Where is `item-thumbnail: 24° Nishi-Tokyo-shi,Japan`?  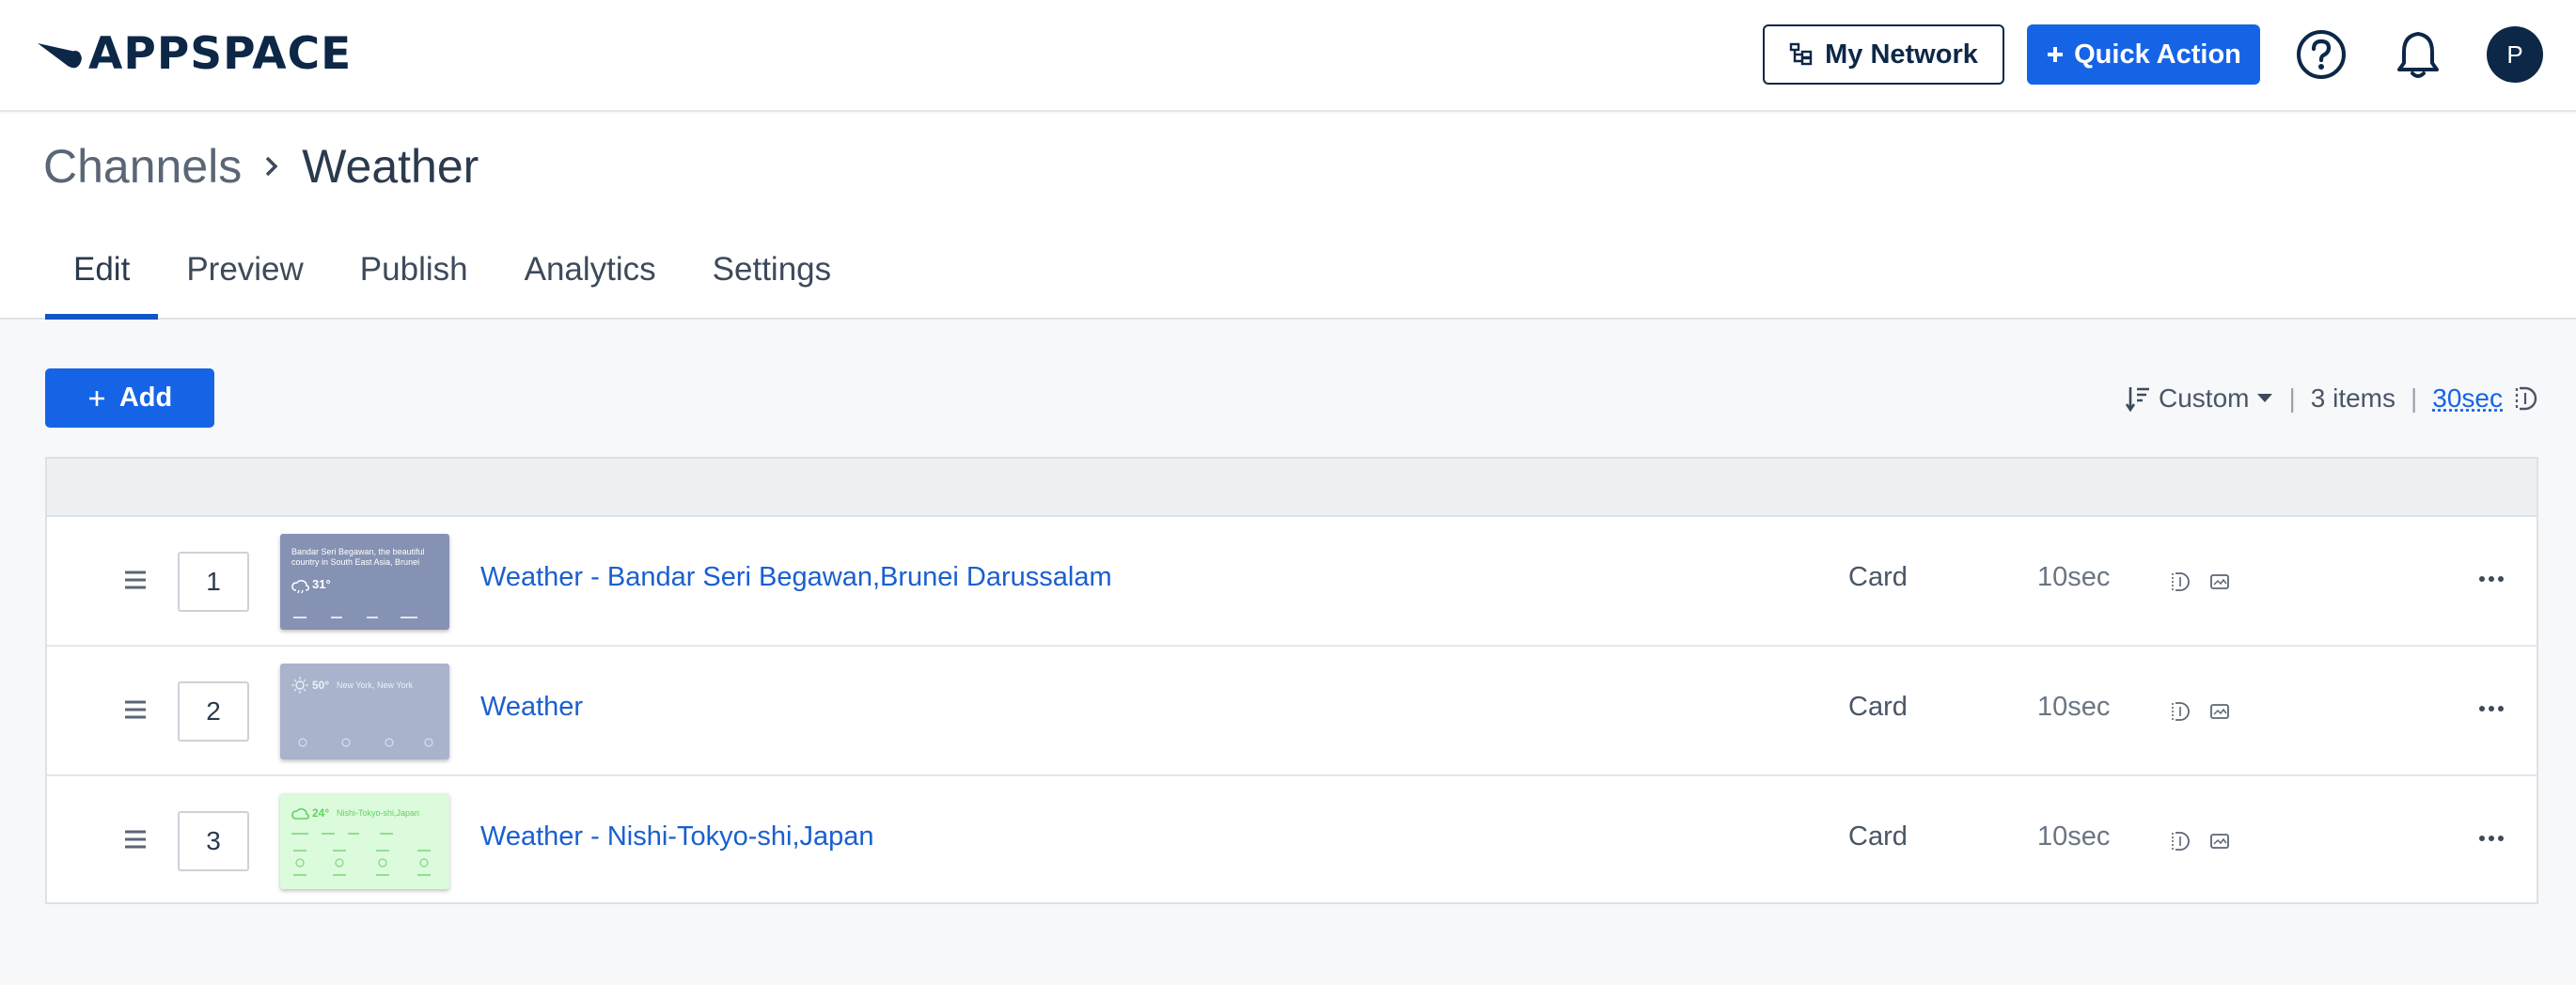
item-thumbnail: 24° Nishi-Tokyo-shi,Japan is located at coordinates (365, 841).